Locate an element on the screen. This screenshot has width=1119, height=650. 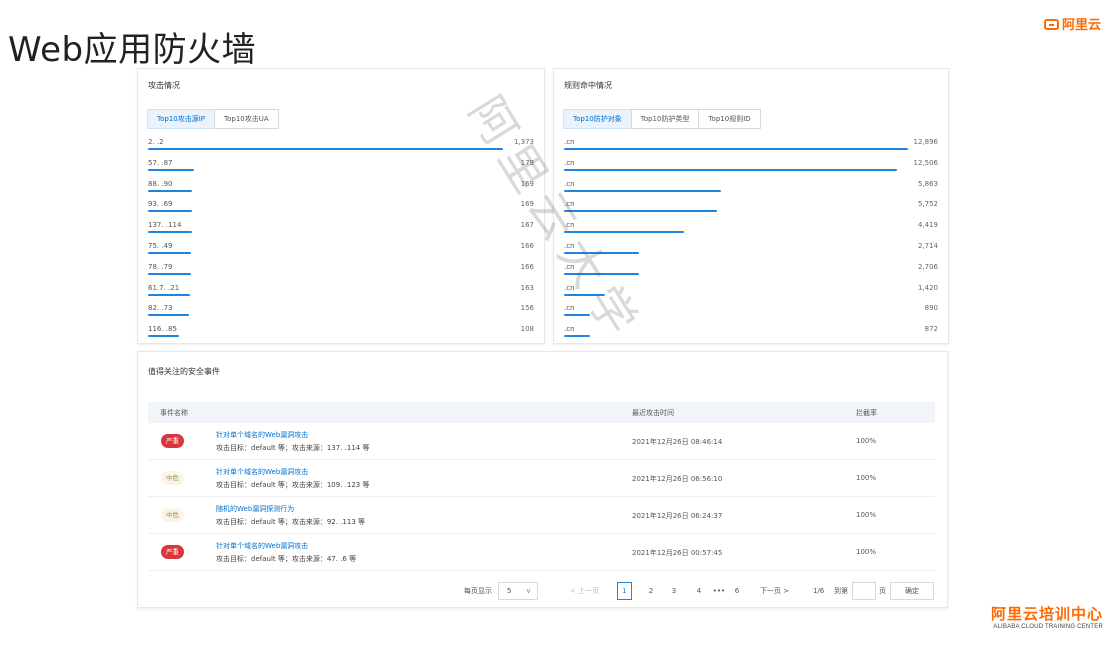
event-last-attack-time: 2021年12月26日 06:56:10 is located at coordinates (677, 479).